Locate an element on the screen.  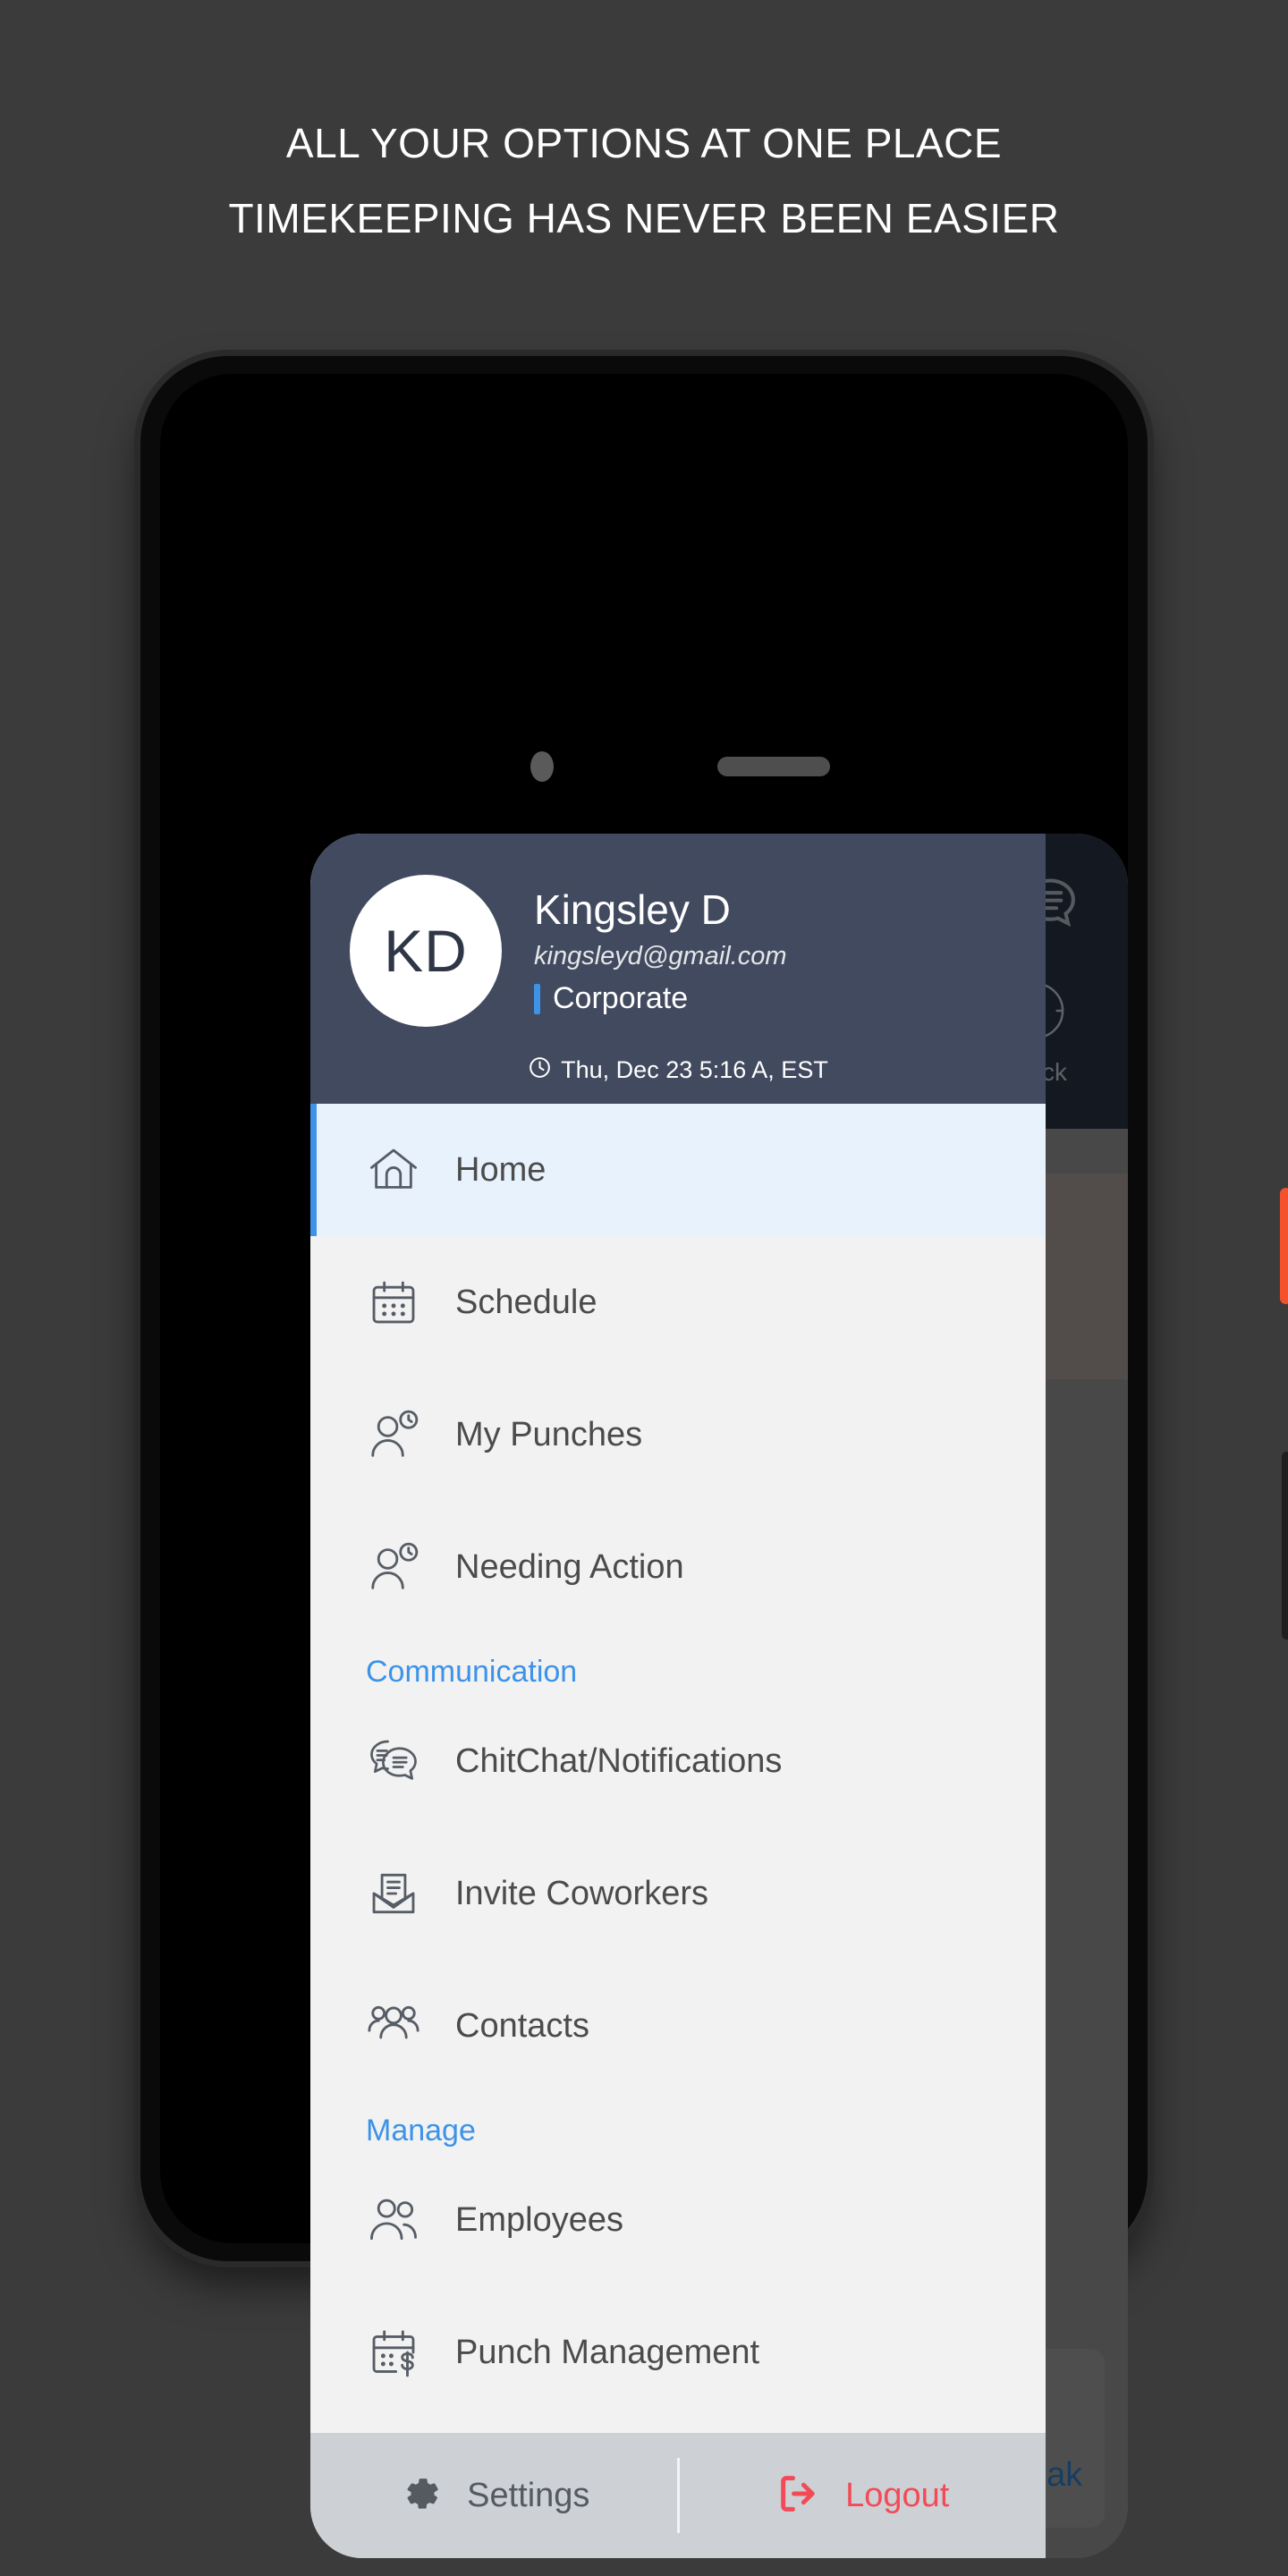
profile-text: Kingsley D kingsleyd@gmail.com Corporate is located at coordinates (660, 951).